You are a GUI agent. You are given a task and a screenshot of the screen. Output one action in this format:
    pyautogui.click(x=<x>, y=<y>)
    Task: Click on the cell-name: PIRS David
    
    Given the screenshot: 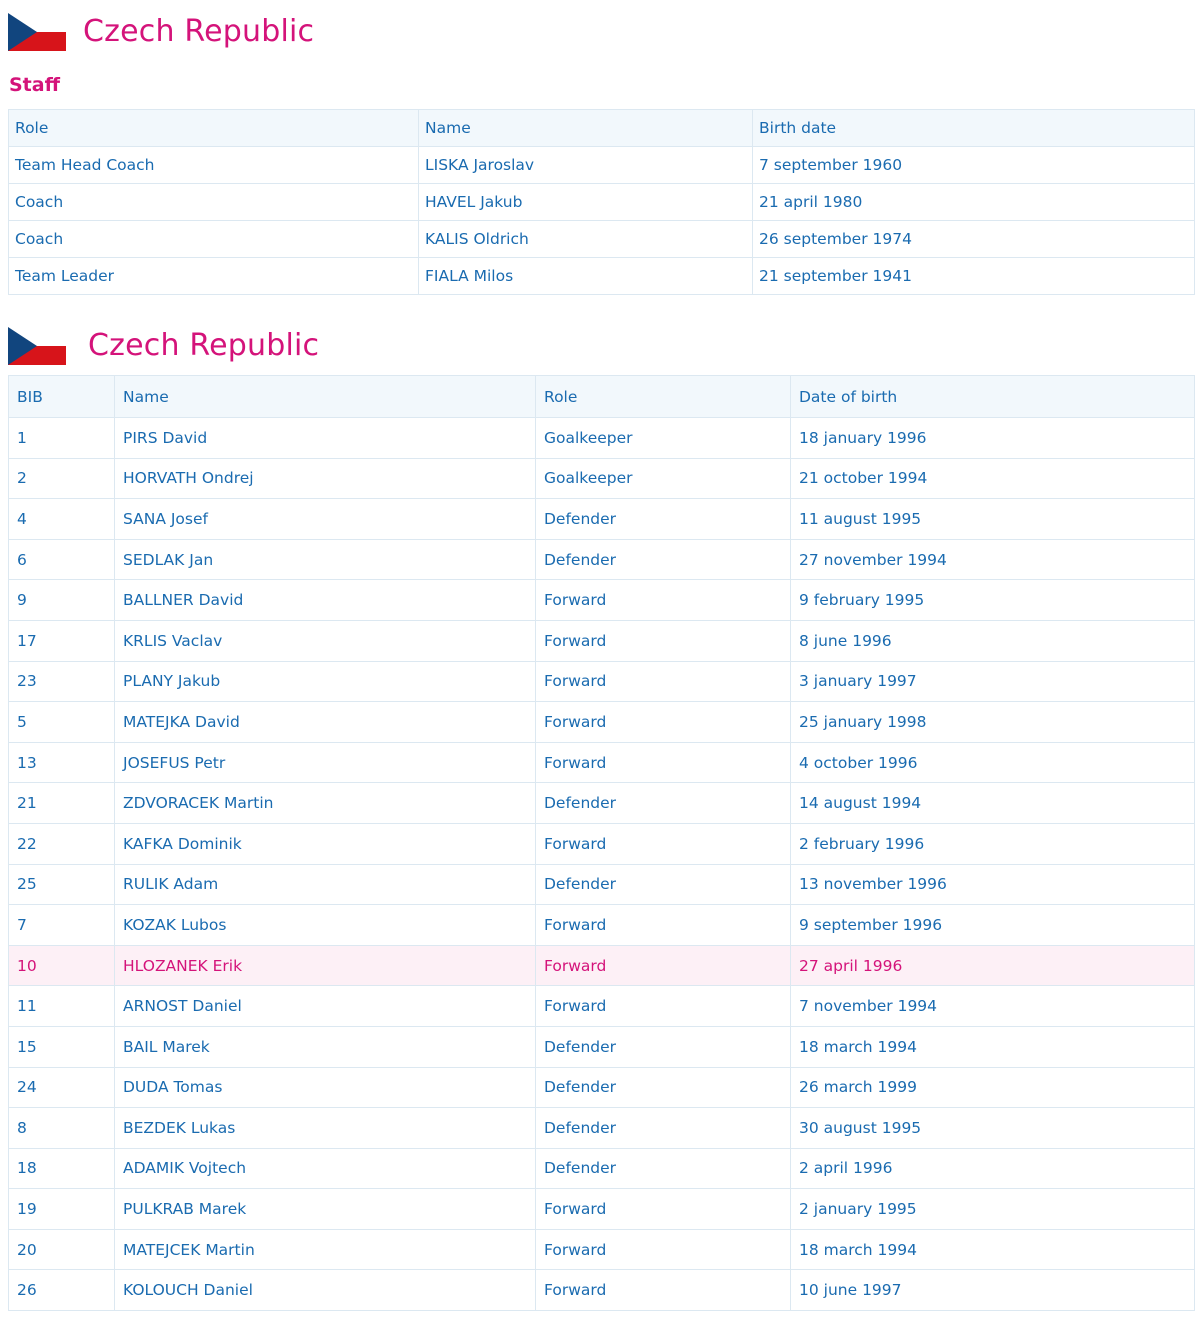 What is the action you would take?
    pyautogui.click(x=325, y=438)
    